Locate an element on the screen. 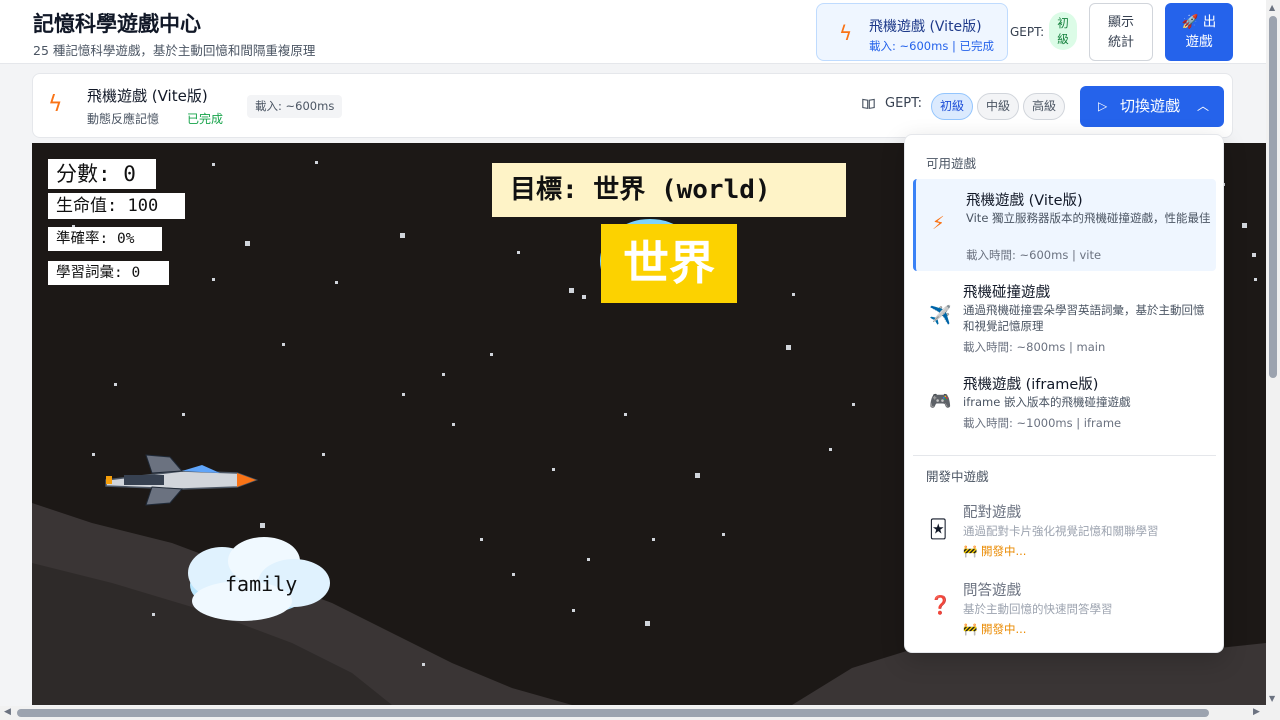  game-option-title: 飛機遊戲 (iframe版) is located at coordinates (1031, 385).